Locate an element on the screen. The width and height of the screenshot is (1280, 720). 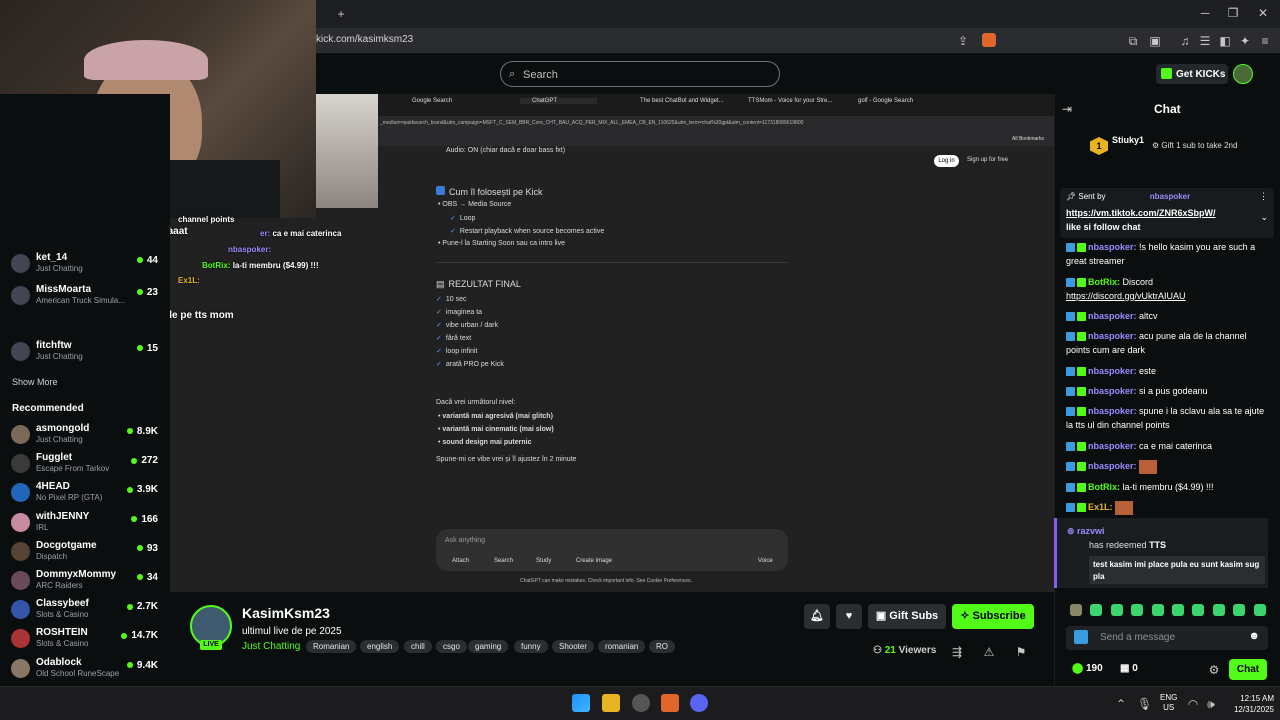
tag-chip: csgo is located at coordinates (451, 646).